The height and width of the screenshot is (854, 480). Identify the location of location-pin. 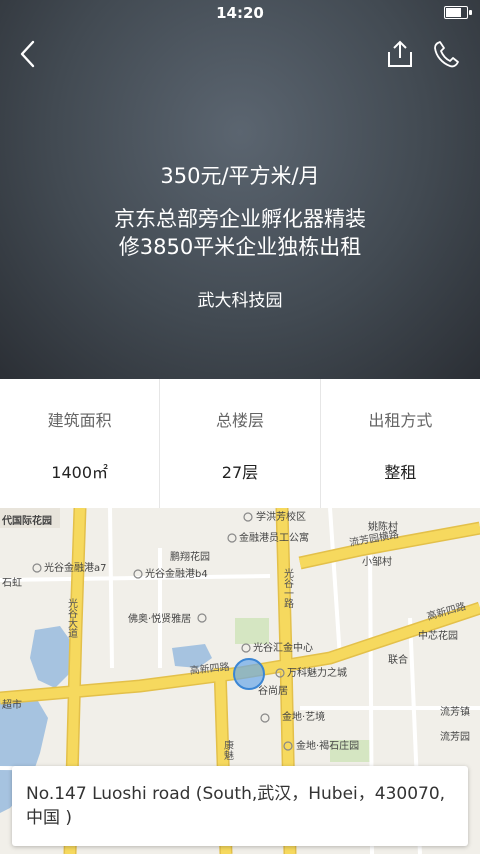
(249, 674).